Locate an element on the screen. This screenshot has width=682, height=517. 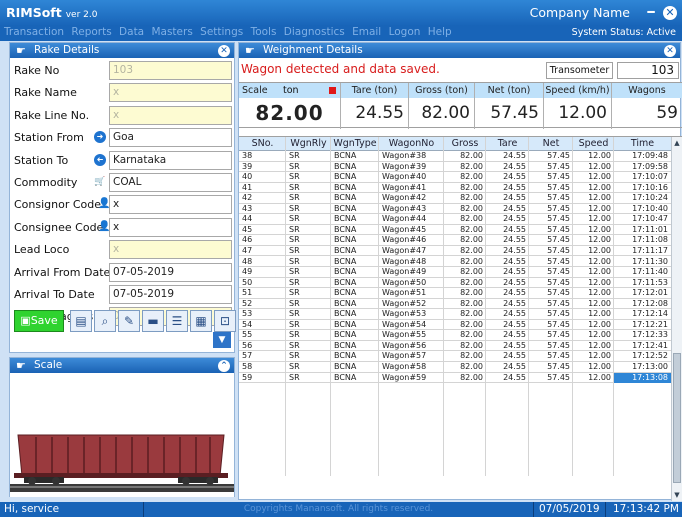
table-cell: 17:12:08 is located at coordinates (650, 303).